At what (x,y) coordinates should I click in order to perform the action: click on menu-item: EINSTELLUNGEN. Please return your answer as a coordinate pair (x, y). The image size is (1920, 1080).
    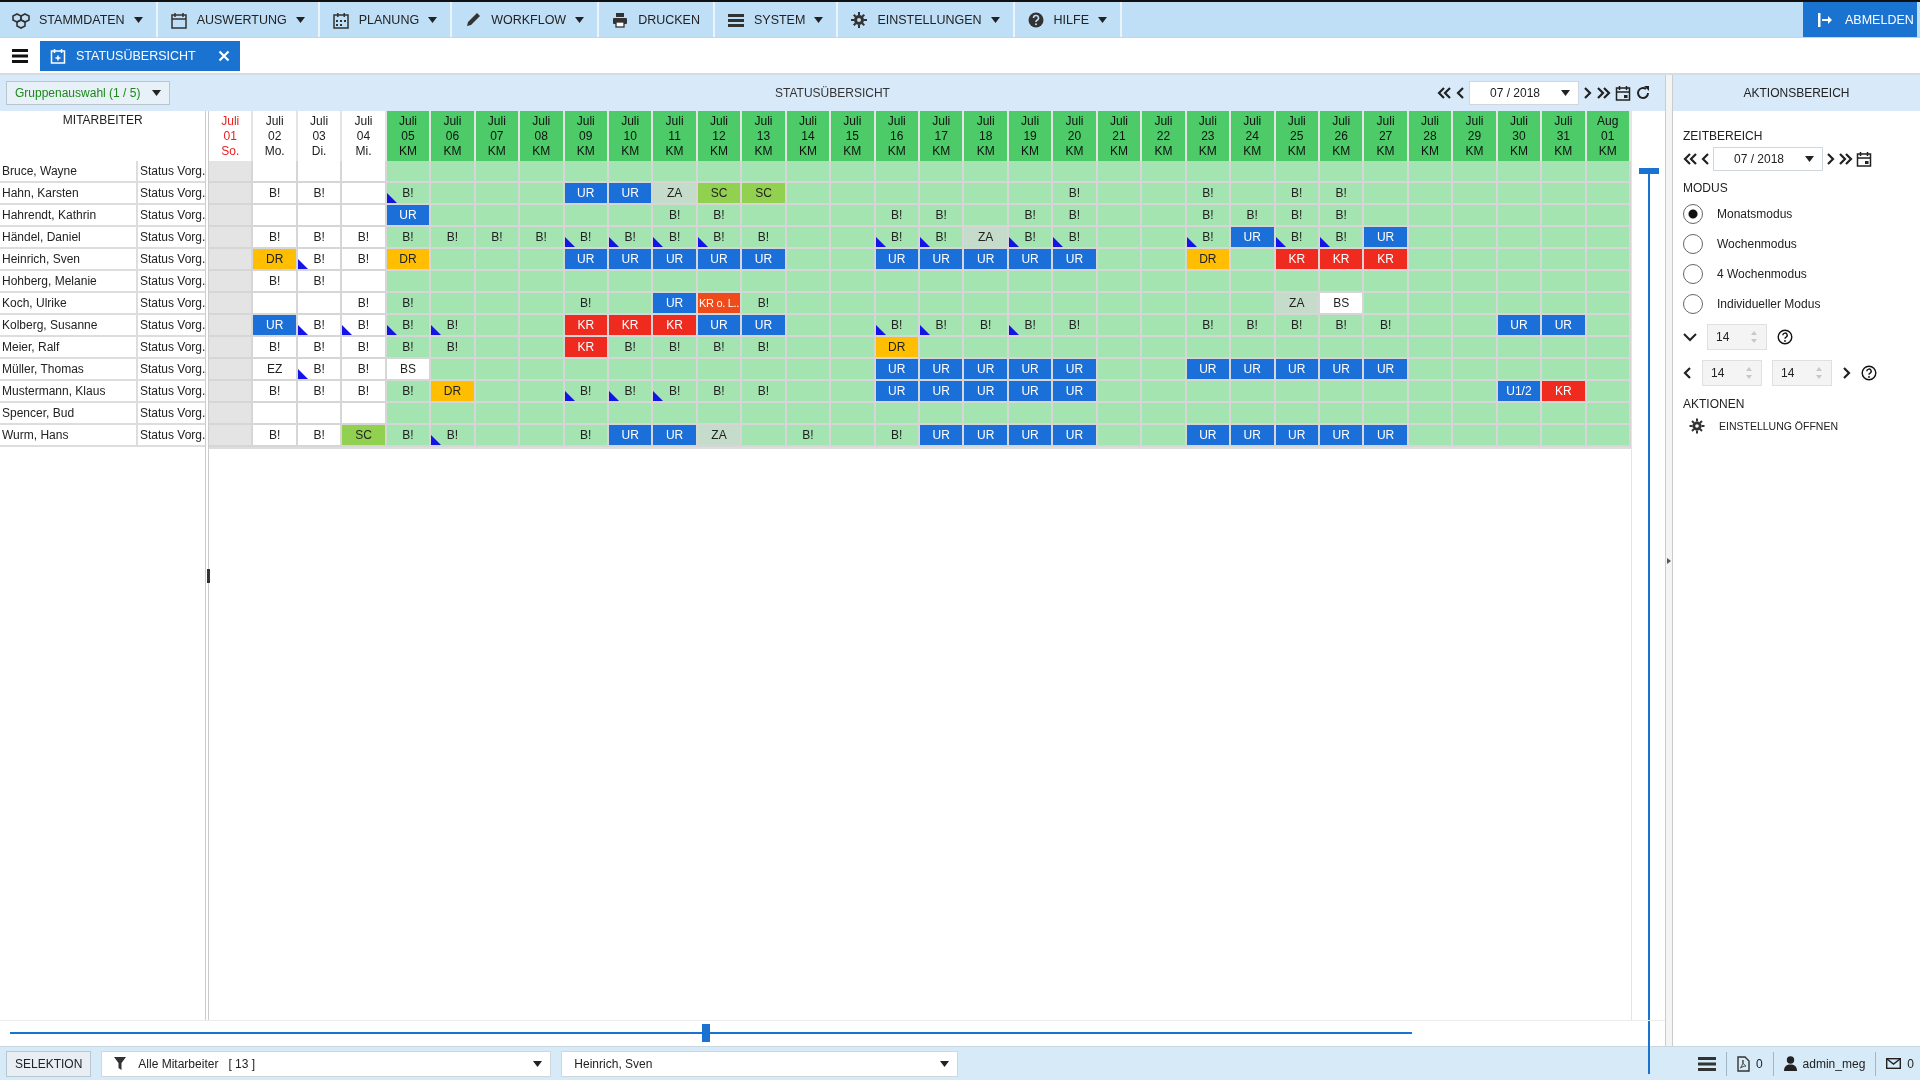
    Looking at the image, I should click on (926, 19).